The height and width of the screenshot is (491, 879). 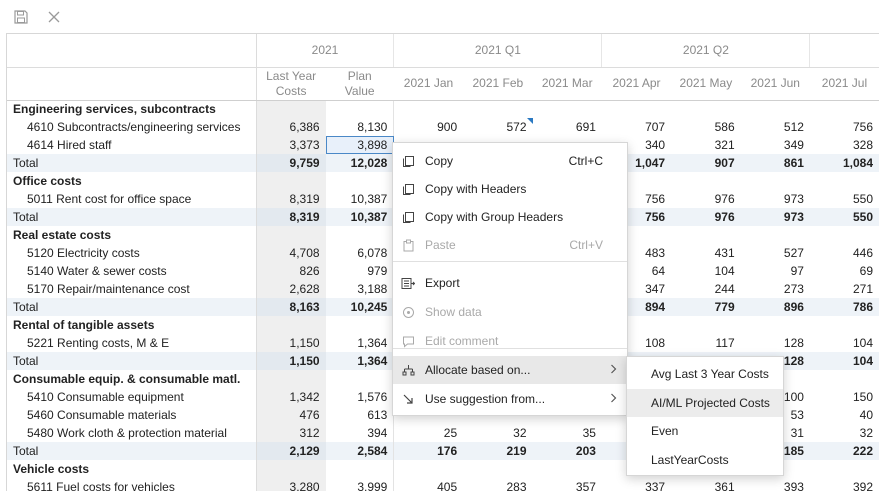 What do you see at coordinates (844, 84) in the screenshot?
I see `column-header: 2021 Jul` at bounding box center [844, 84].